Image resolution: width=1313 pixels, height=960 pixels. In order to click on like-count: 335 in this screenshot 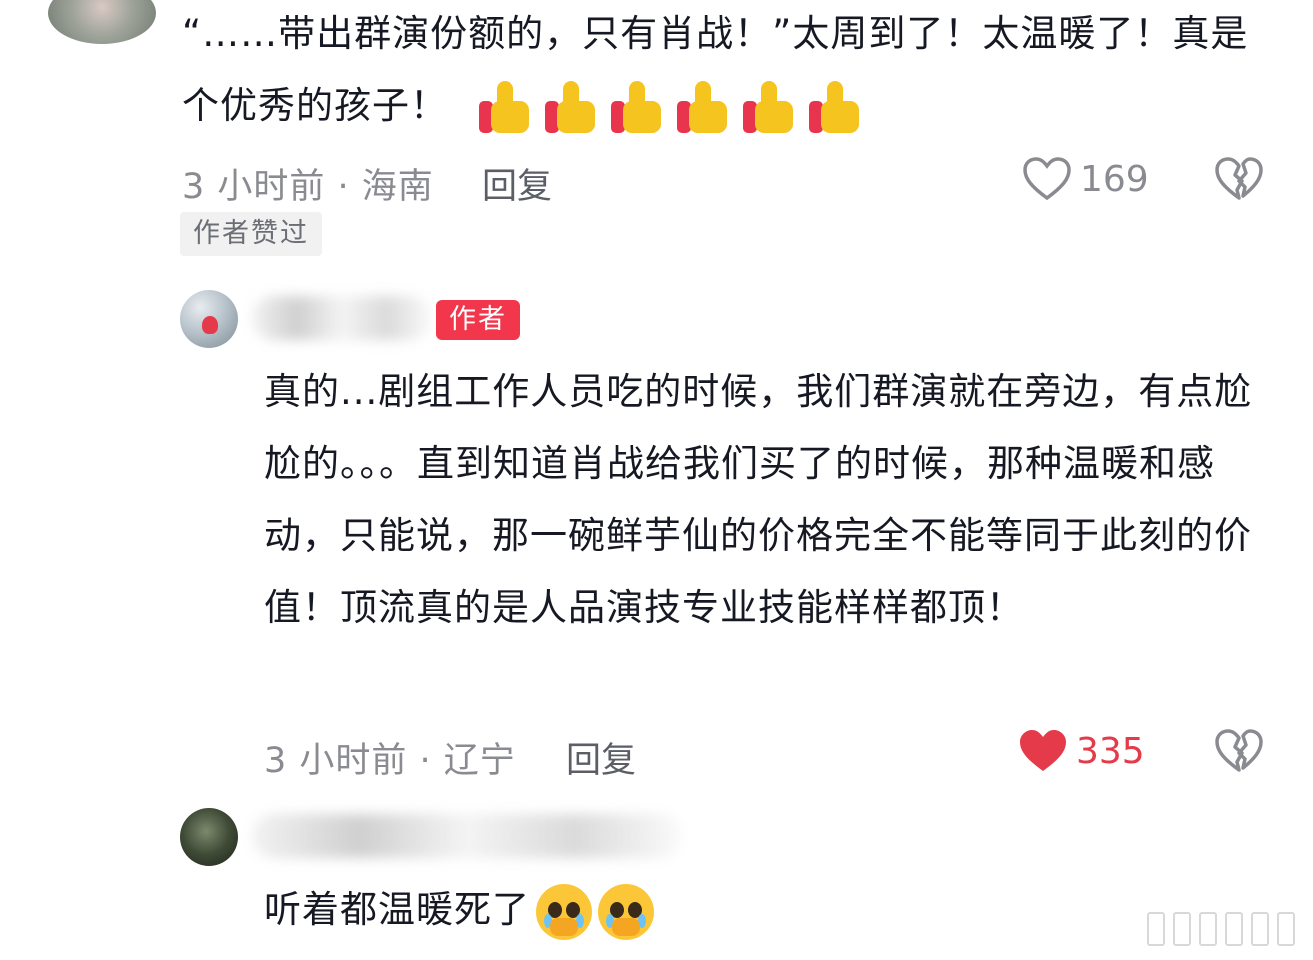, I will do `click(1110, 751)`.